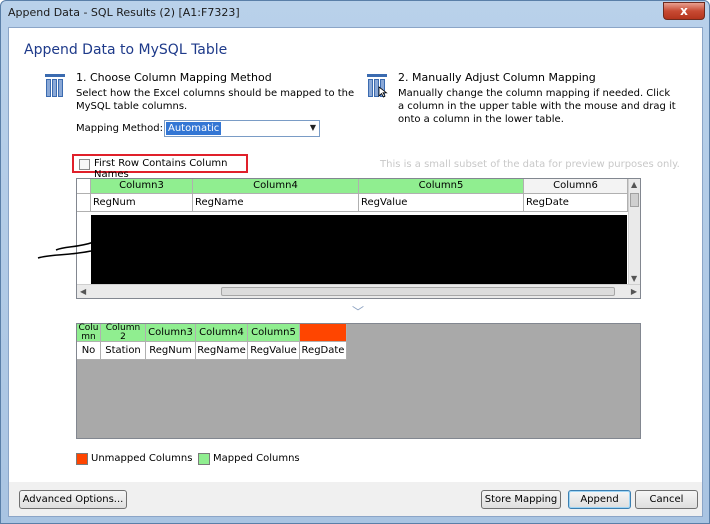  I want to click on upper-header-row: Column3 Column4 Column5 Column6, so click(352, 186).